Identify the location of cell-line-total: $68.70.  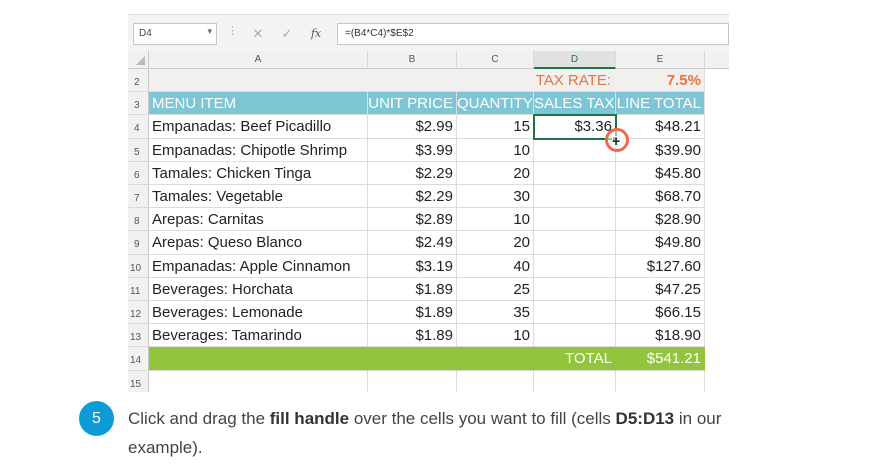
(660, 197).